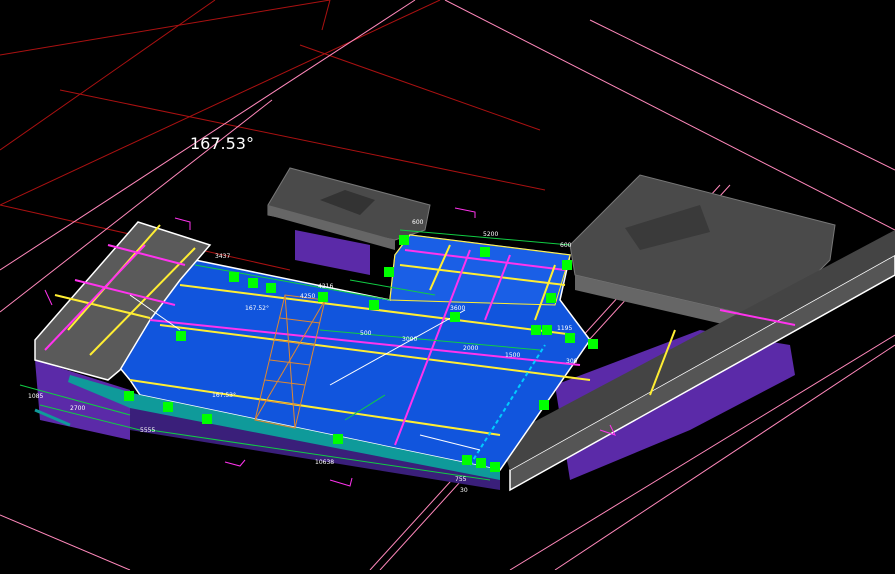 The width and height of the screenshot is (895, 574). I want to click on svg-text: 3437, so click(222, 256).